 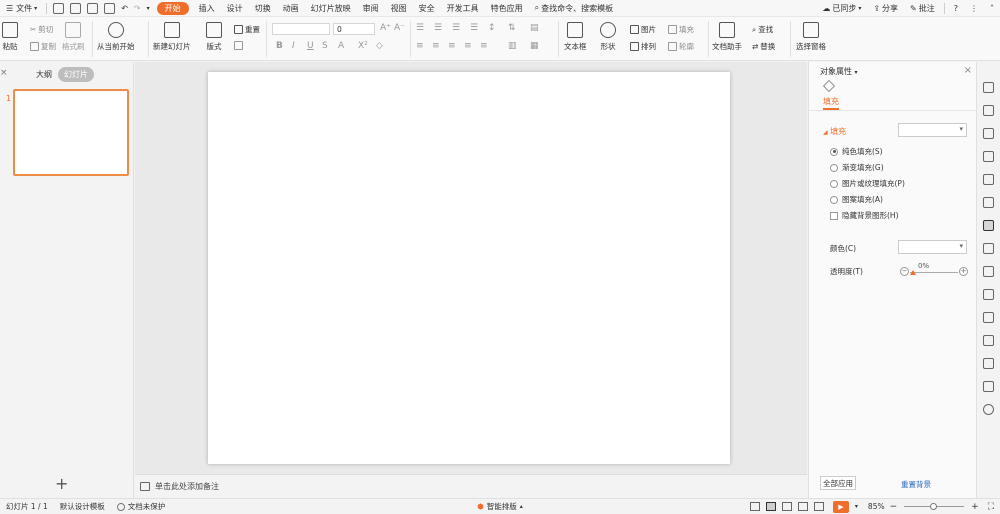 What do you see at coordinates (214, 37) in the screenshot?
I see `layout-button: 版式` at bounding box center [214, 37].